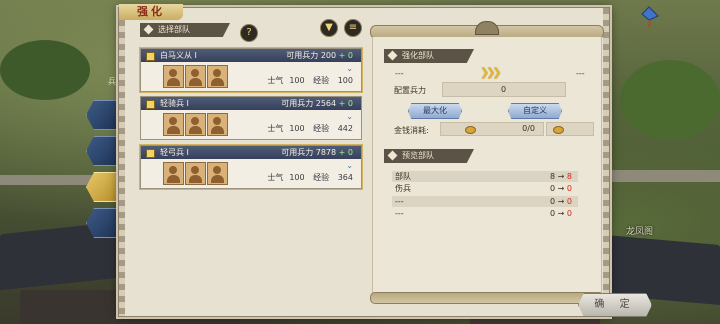 The width and height of the screenshot is (720, 324). What do you see at coordinates (112, 81) in the screenshot?
I see `background-label: 兵` at bounding box center [112, 81].